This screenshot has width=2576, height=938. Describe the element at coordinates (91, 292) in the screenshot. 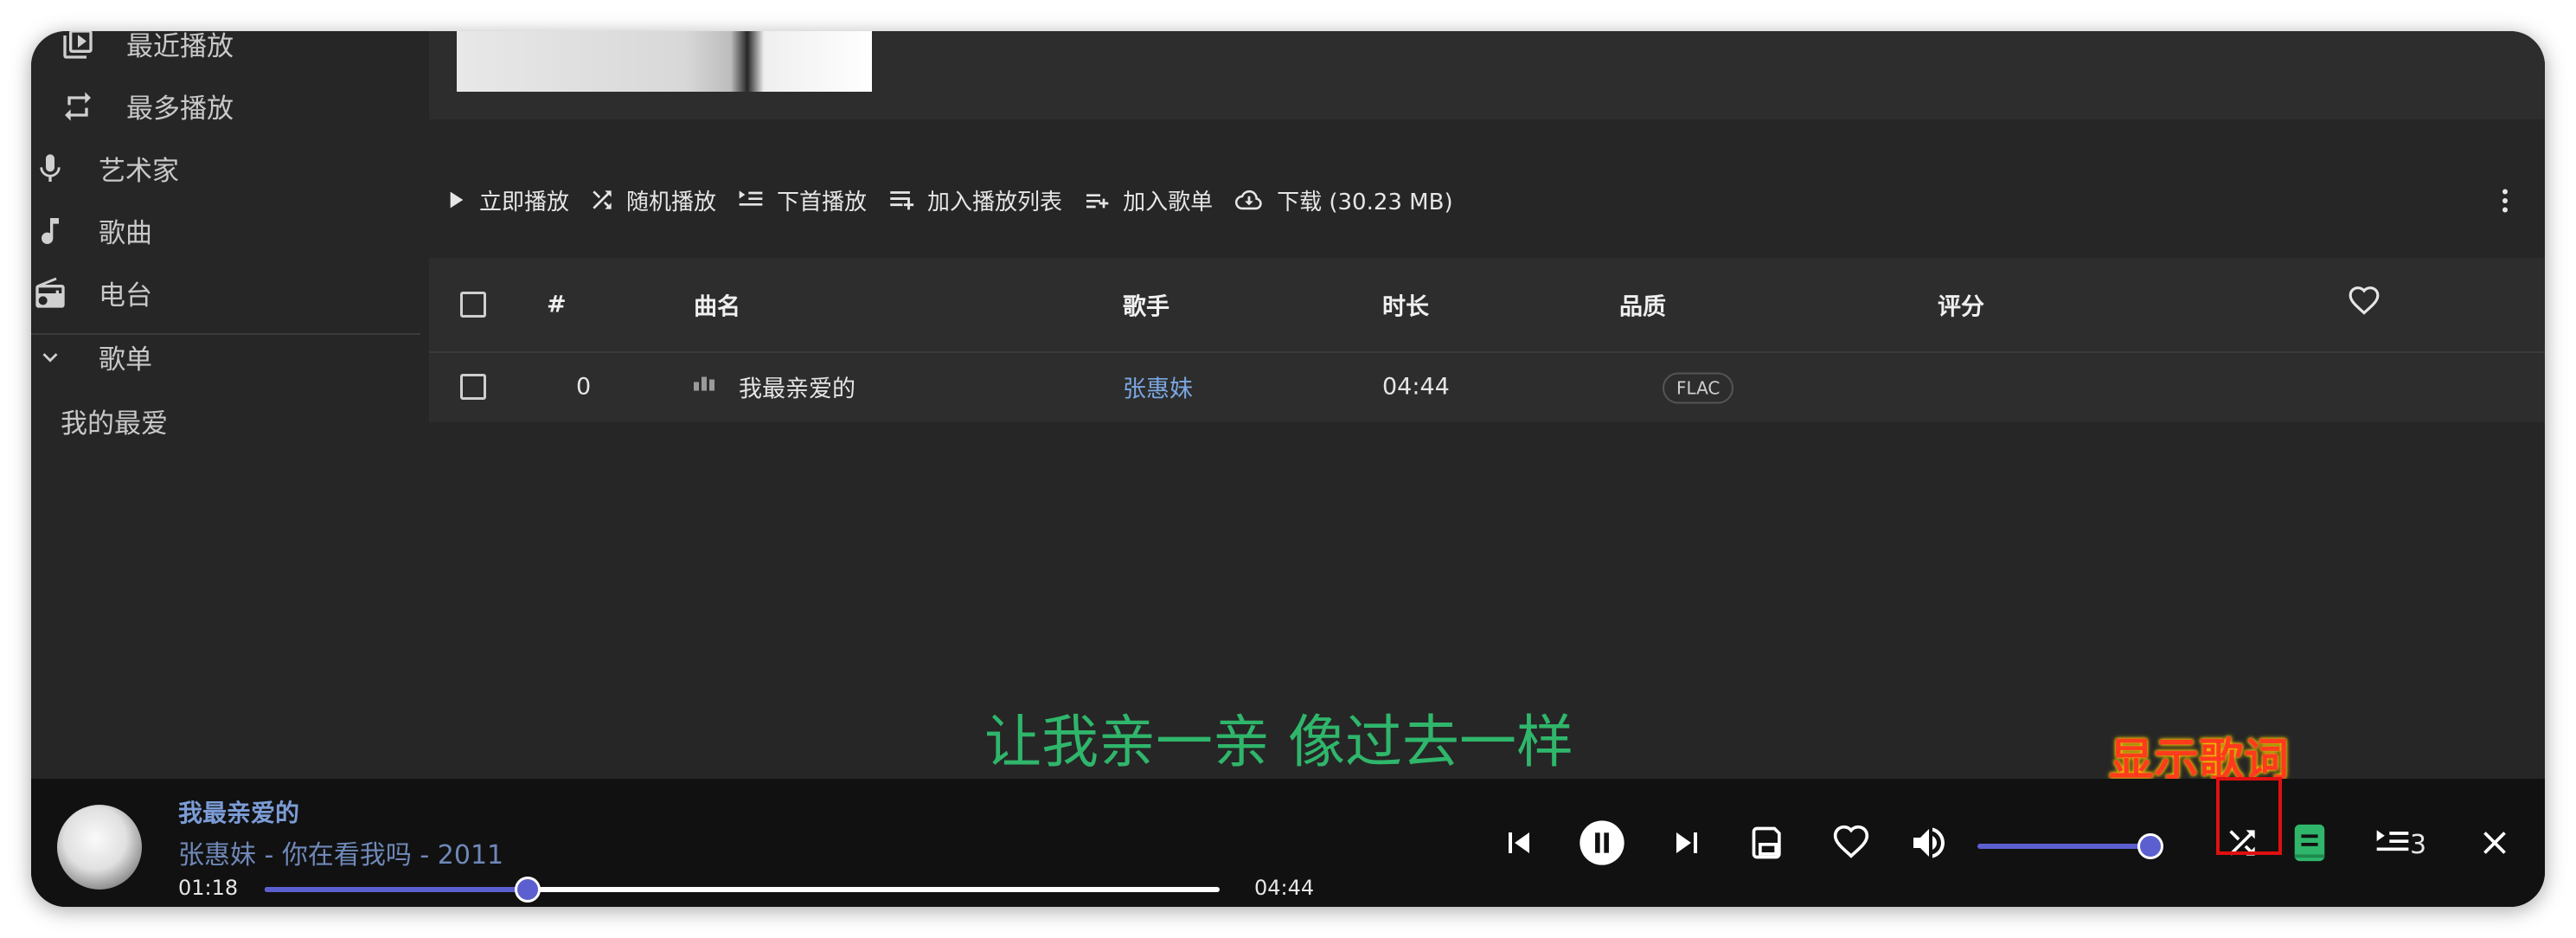

I see `sidebar-item-radio: 电台` at that location.